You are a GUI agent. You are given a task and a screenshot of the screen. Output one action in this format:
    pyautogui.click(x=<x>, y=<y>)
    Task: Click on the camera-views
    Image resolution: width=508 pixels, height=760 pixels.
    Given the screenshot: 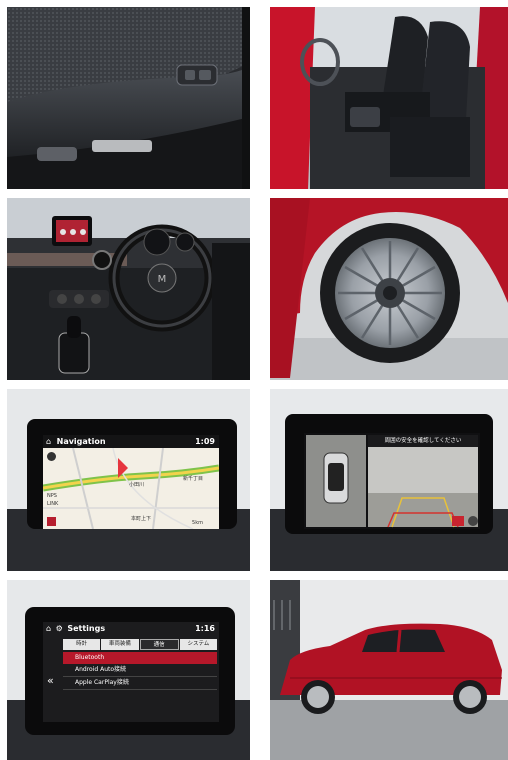 What is the action you would take?
    pyautogui.click(x=392, y=481)
    